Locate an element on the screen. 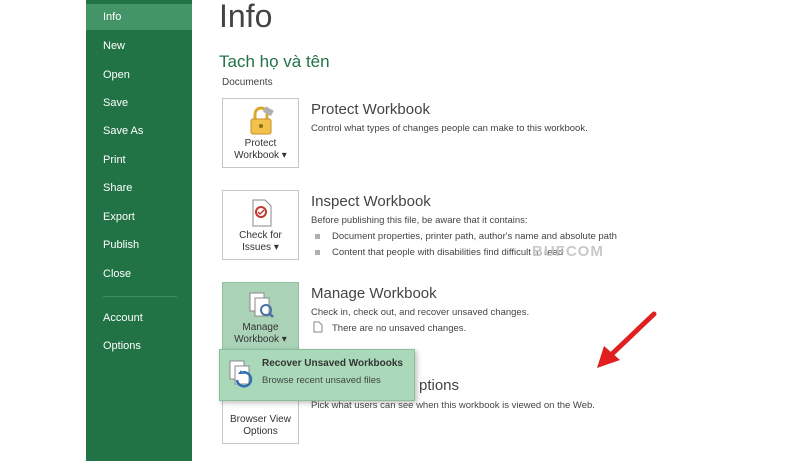  manage-note: There are no unsaved changes. is located at coordinates (399, 328).